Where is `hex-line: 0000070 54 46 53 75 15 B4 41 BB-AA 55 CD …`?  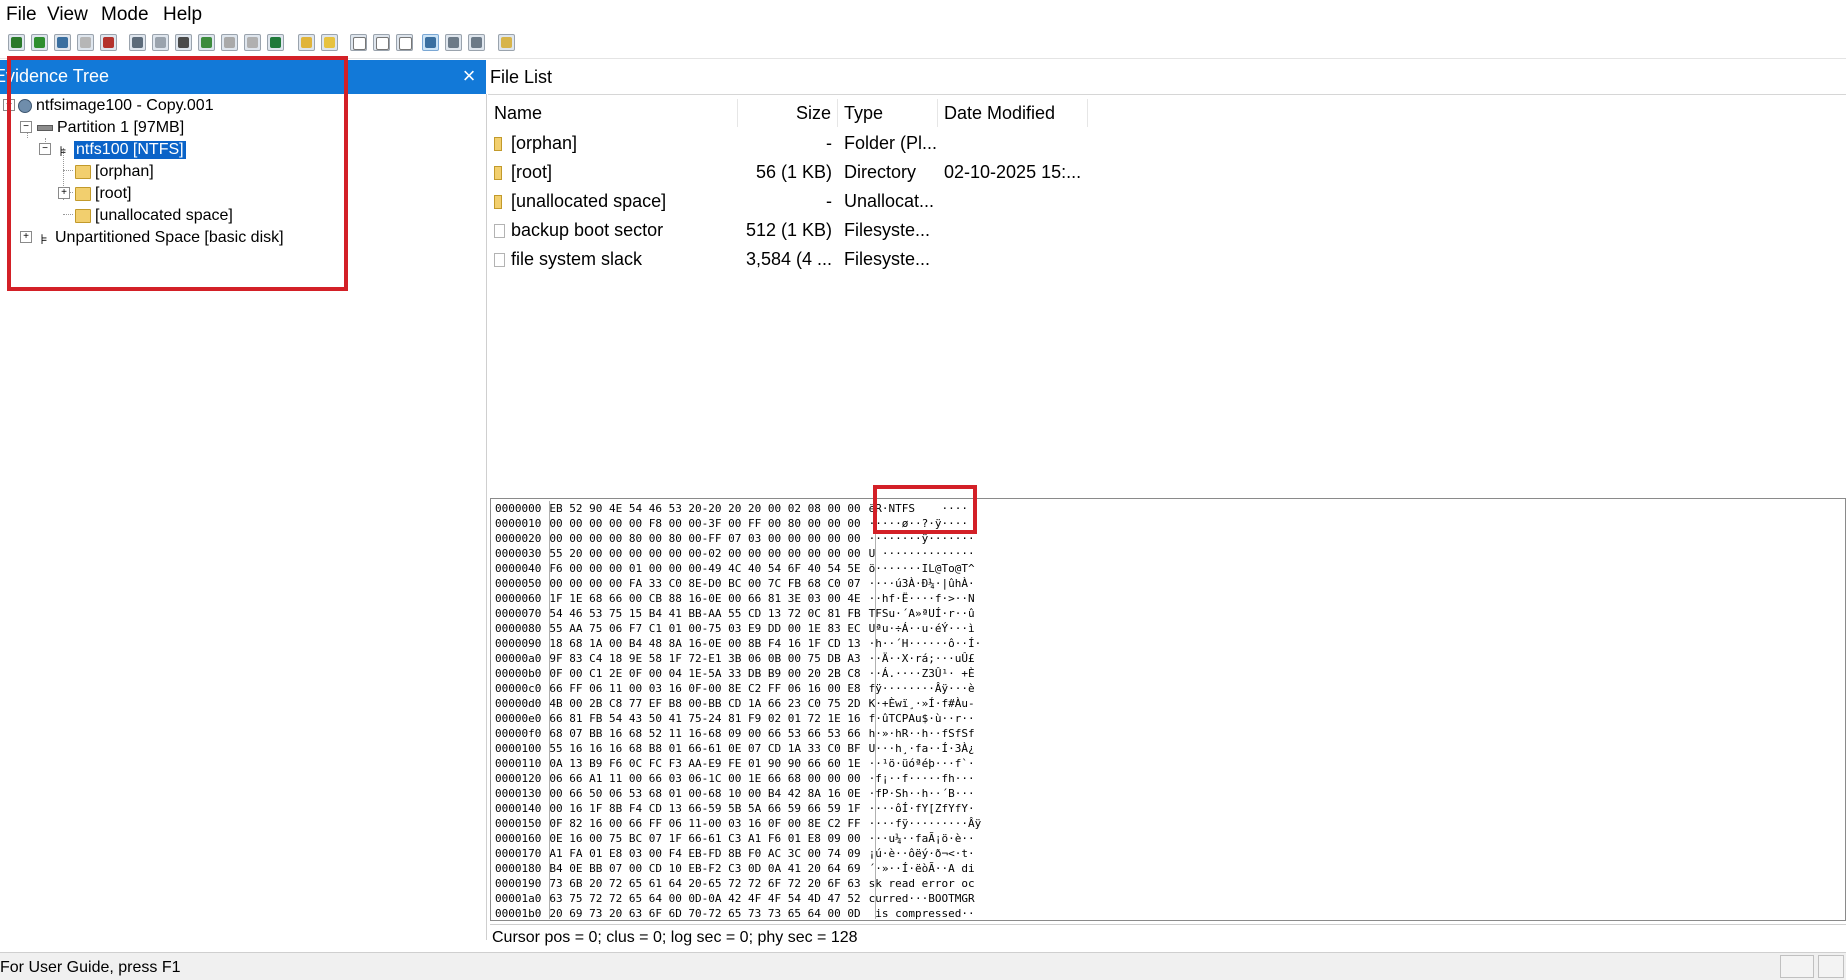
hex-line: 0000070 54 46 53 75 15 B4 41 BB-AA 55 CD … is located at coordinates (735, 613).